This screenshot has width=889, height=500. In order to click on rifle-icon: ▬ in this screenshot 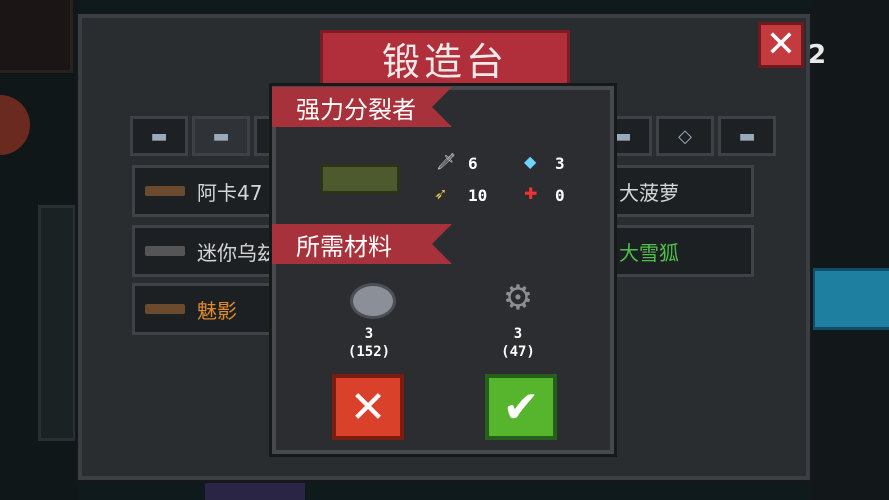, I will do `click(221, 136)`.